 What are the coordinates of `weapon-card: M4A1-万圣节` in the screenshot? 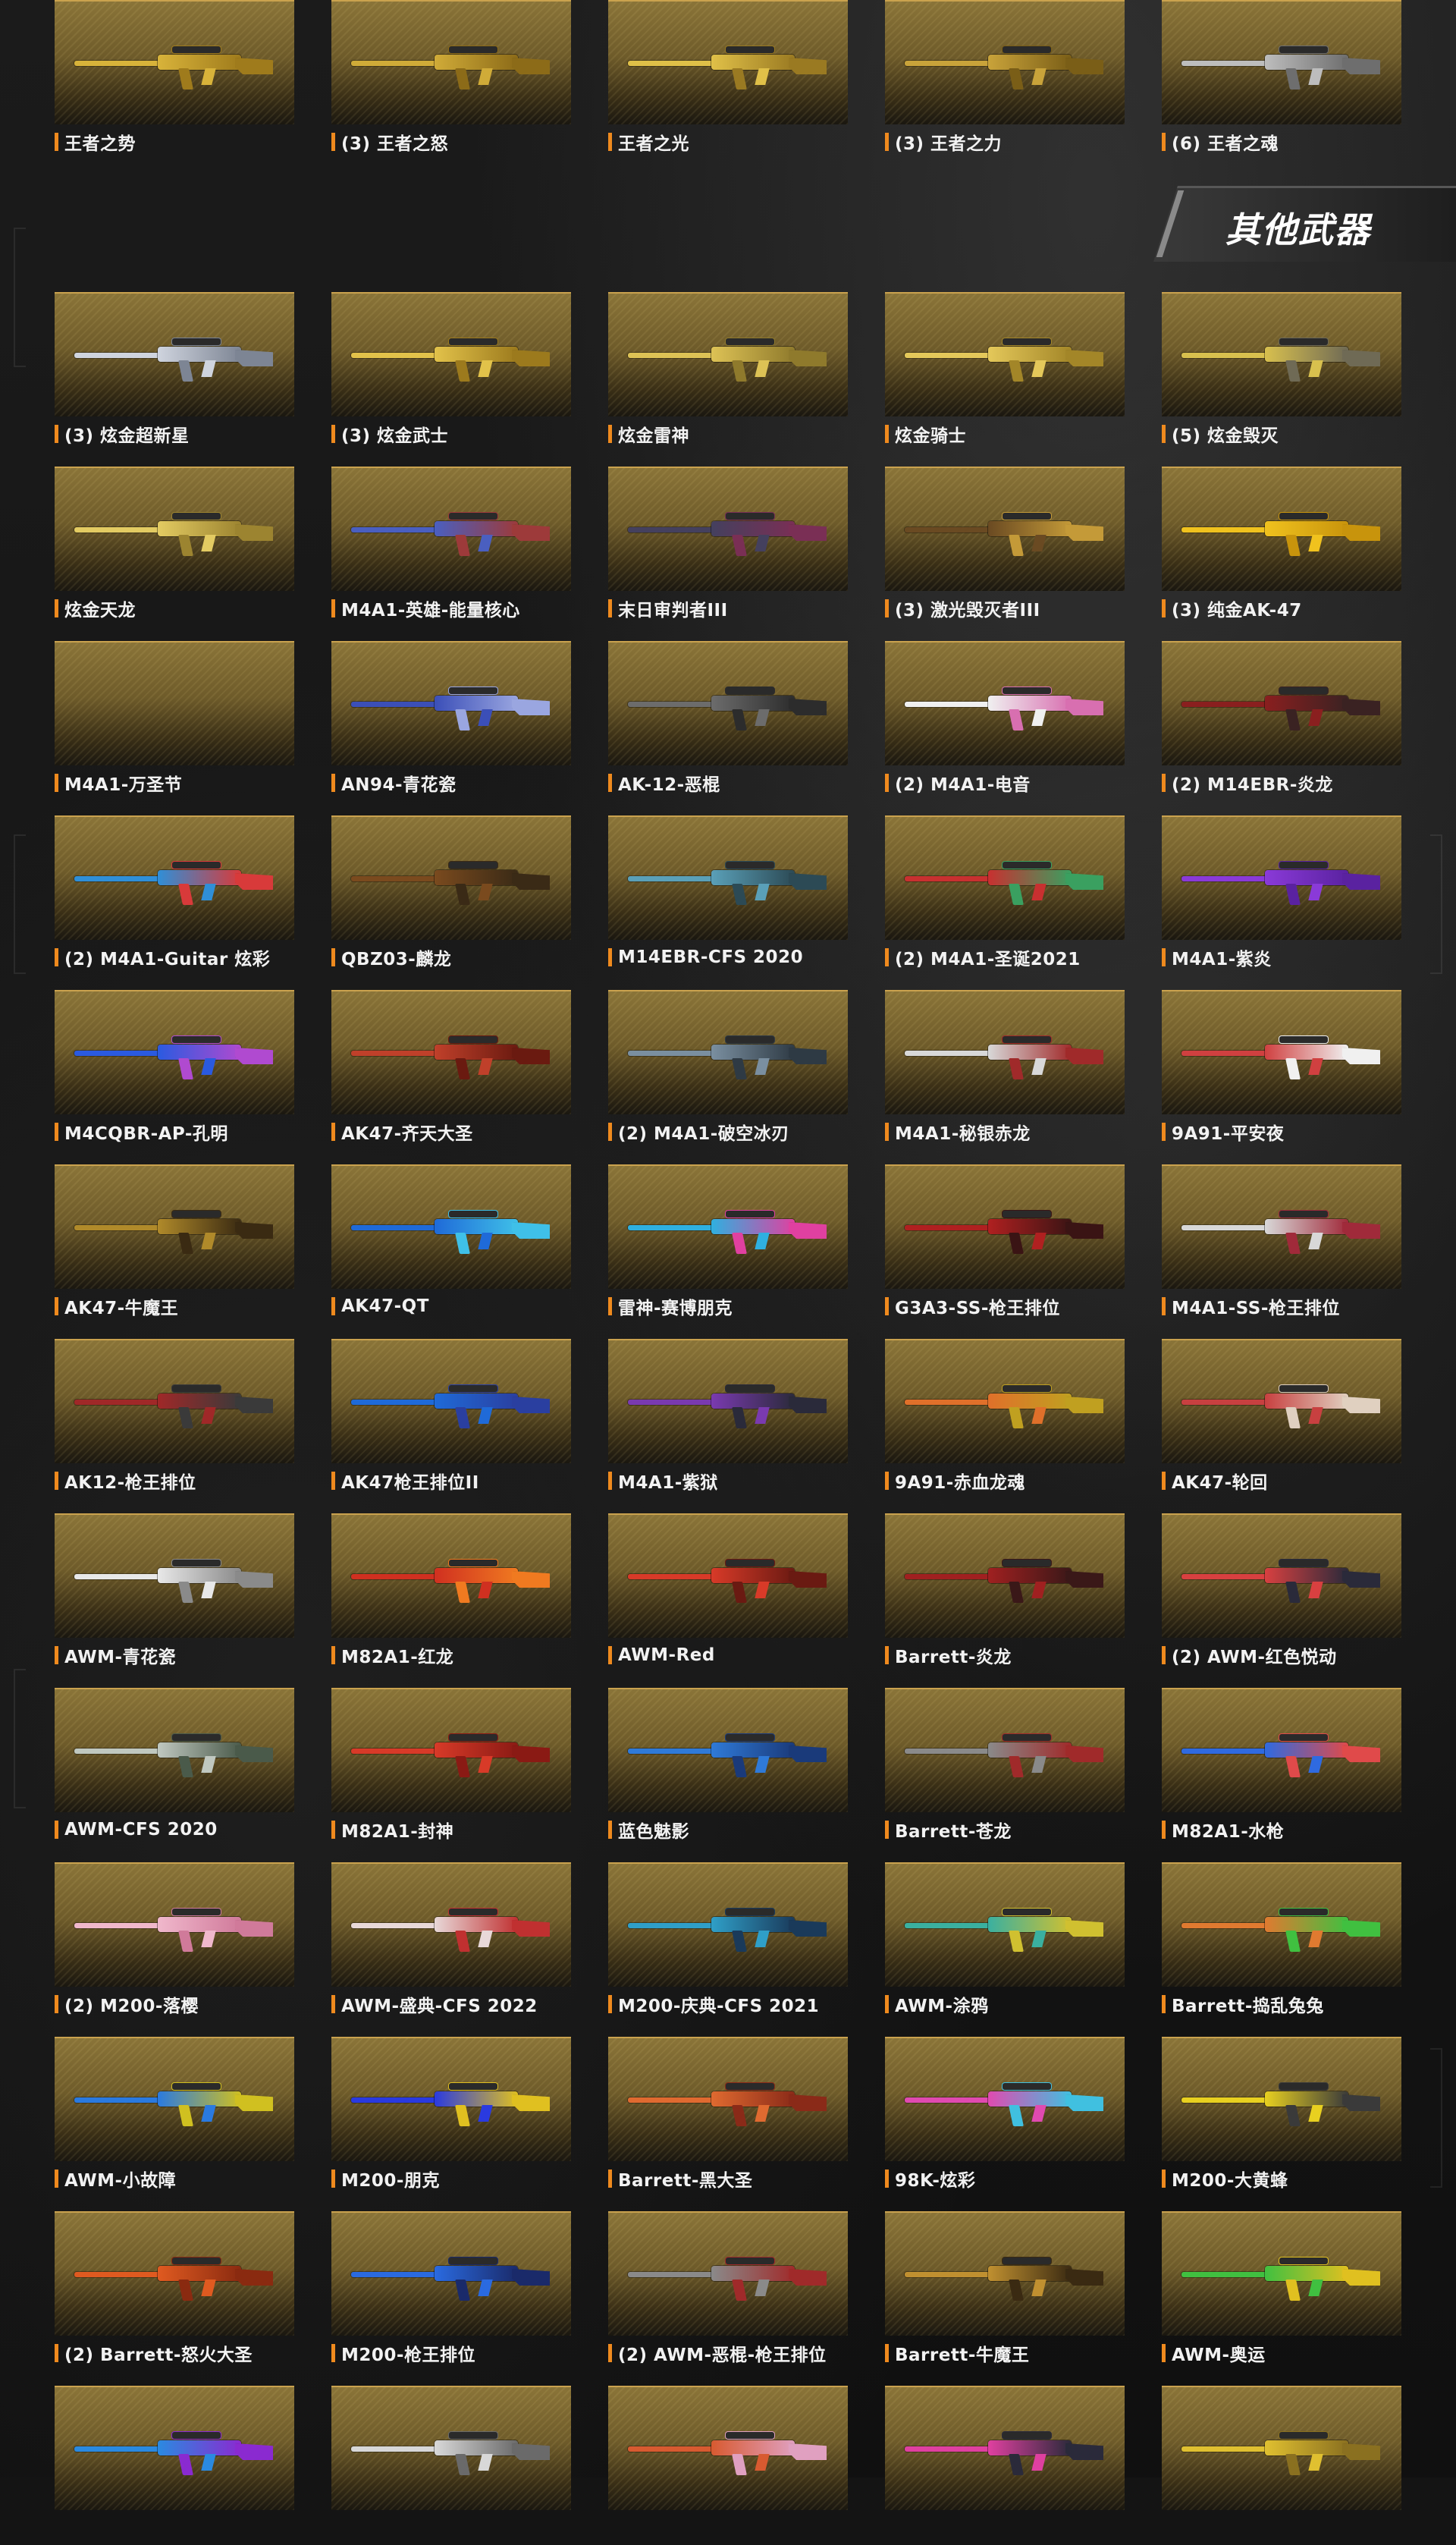 It's located at (174, 720).